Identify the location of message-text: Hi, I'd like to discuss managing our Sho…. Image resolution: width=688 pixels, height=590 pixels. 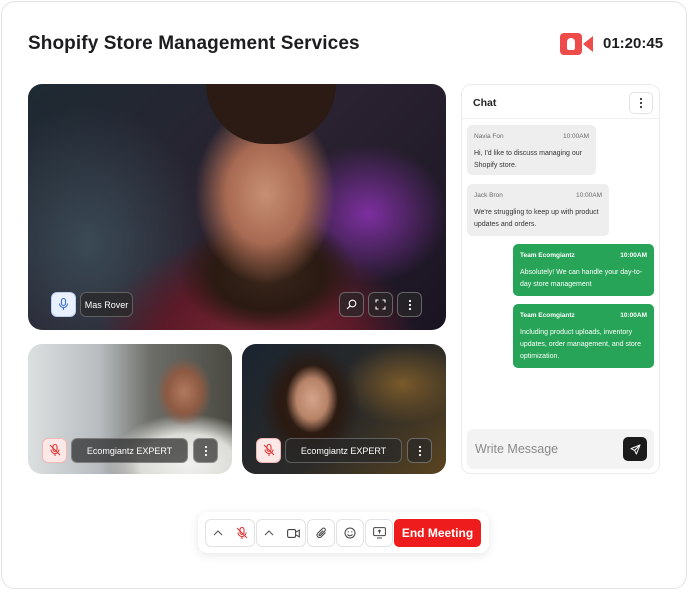
(528, 159).